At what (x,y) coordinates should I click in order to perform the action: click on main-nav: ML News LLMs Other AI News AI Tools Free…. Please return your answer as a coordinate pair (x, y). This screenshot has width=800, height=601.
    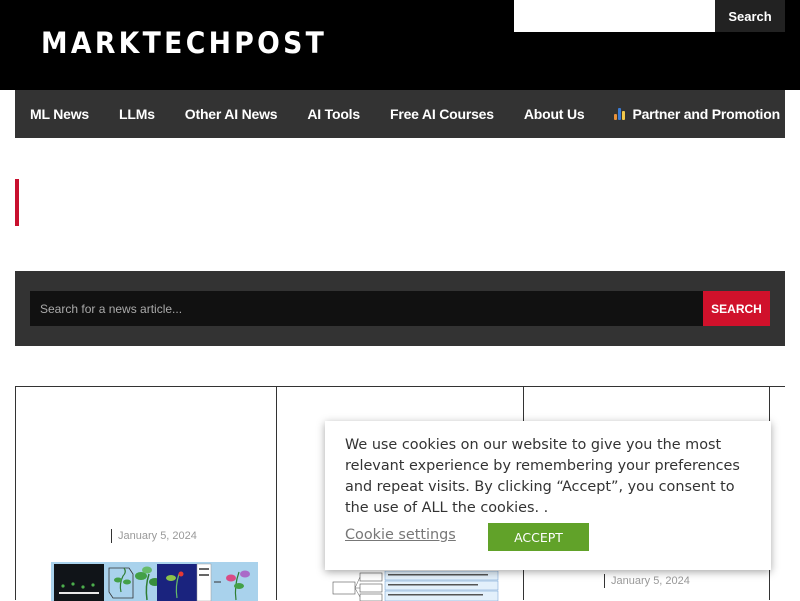
    Looking at the image, I should click on (400, 114).